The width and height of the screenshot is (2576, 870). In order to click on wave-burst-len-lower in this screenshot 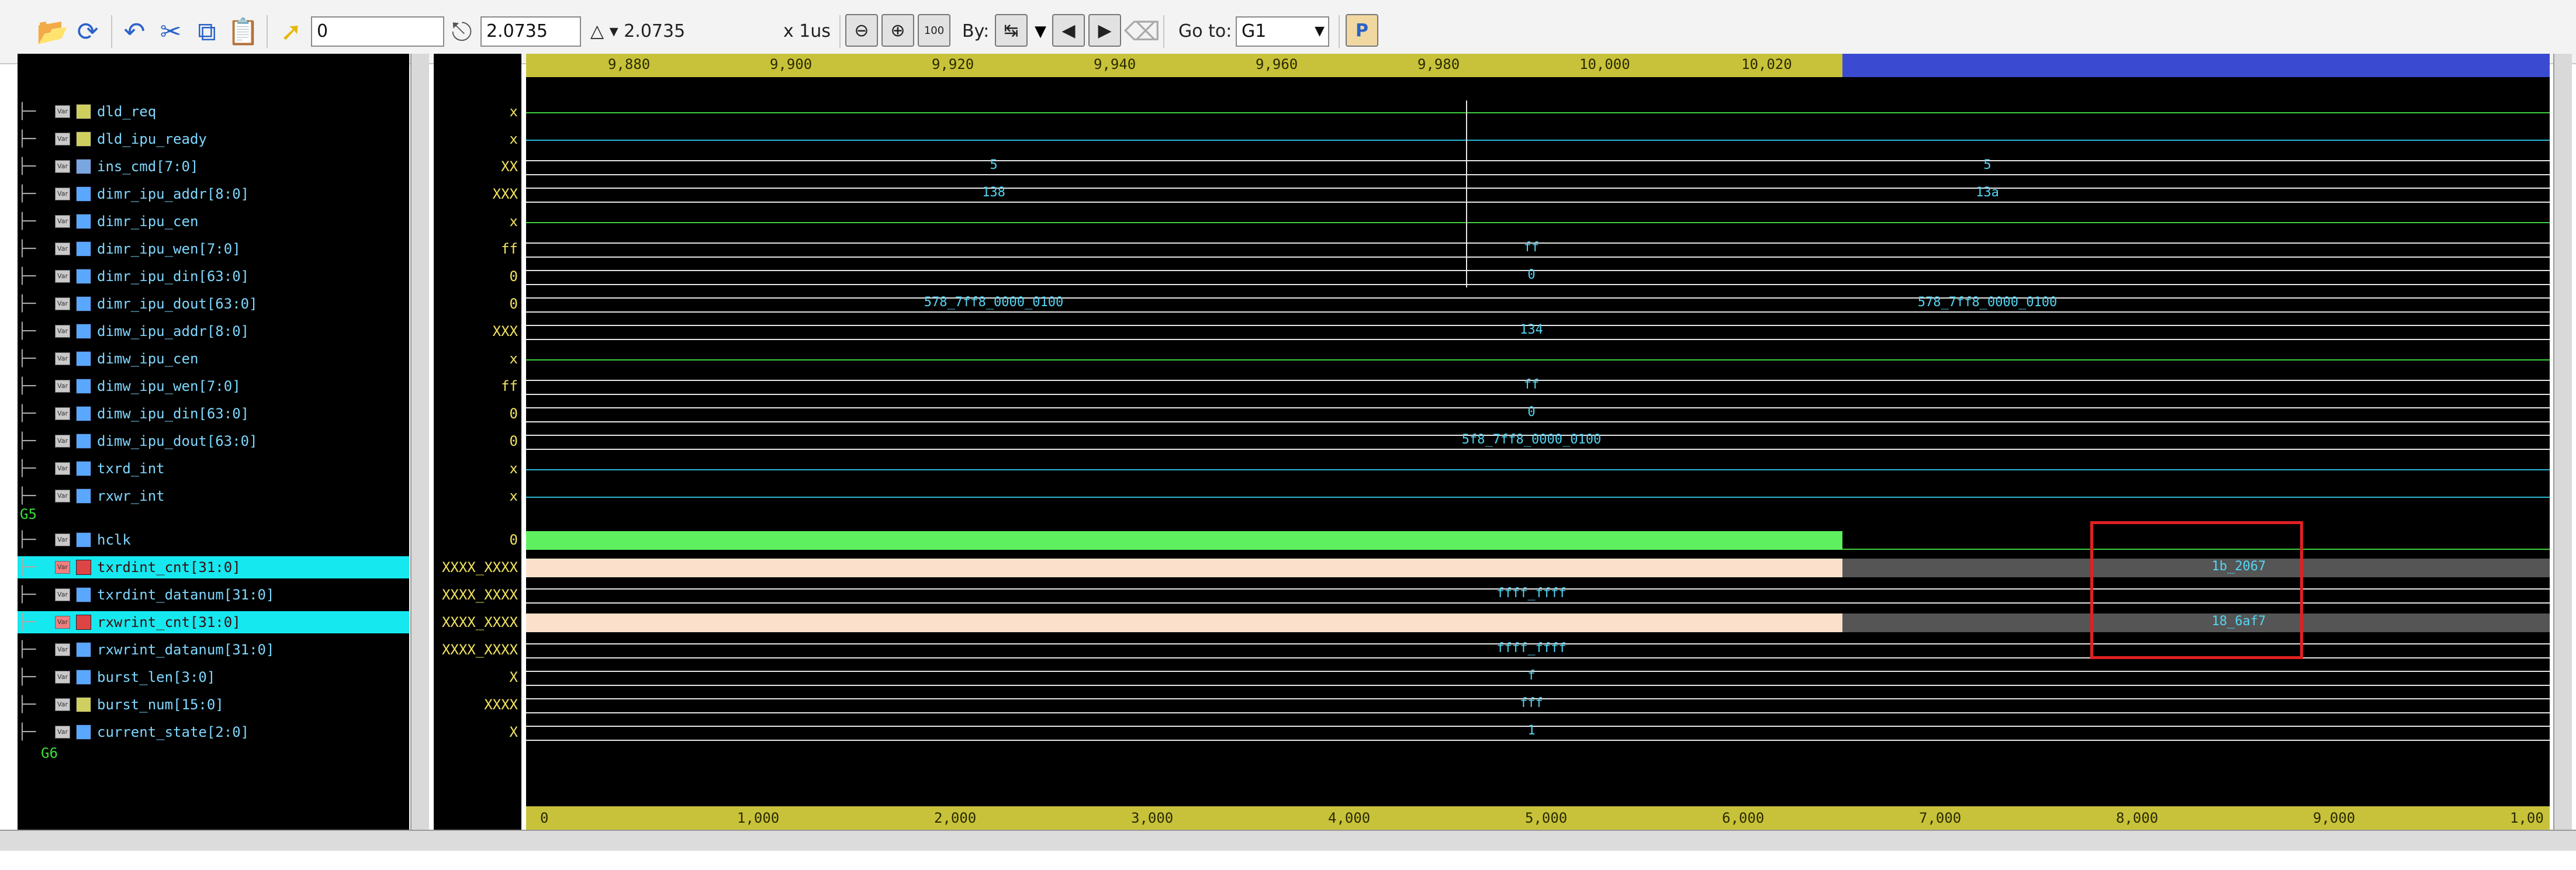, I will do `click(1538, 685)`.